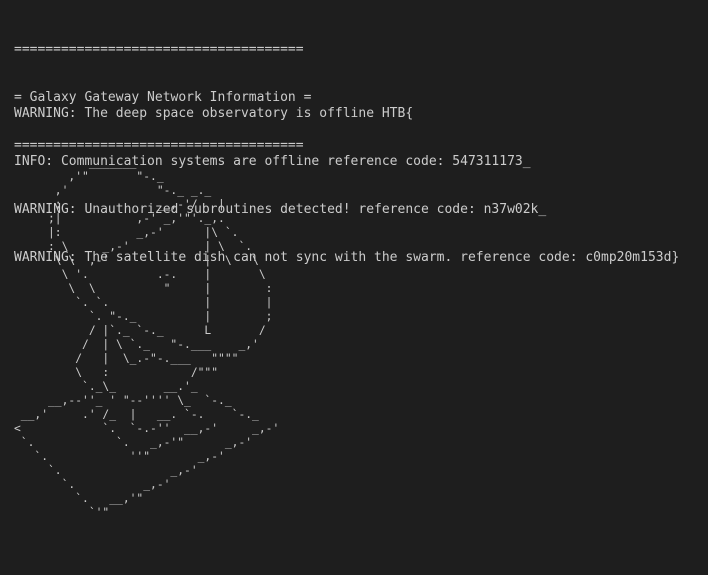 The image size is (708, 575). What do you see at coordinates (159, 49) in the screenshot?
I see `banner-rule-top: =====================================` at bounding box center [159, 49].